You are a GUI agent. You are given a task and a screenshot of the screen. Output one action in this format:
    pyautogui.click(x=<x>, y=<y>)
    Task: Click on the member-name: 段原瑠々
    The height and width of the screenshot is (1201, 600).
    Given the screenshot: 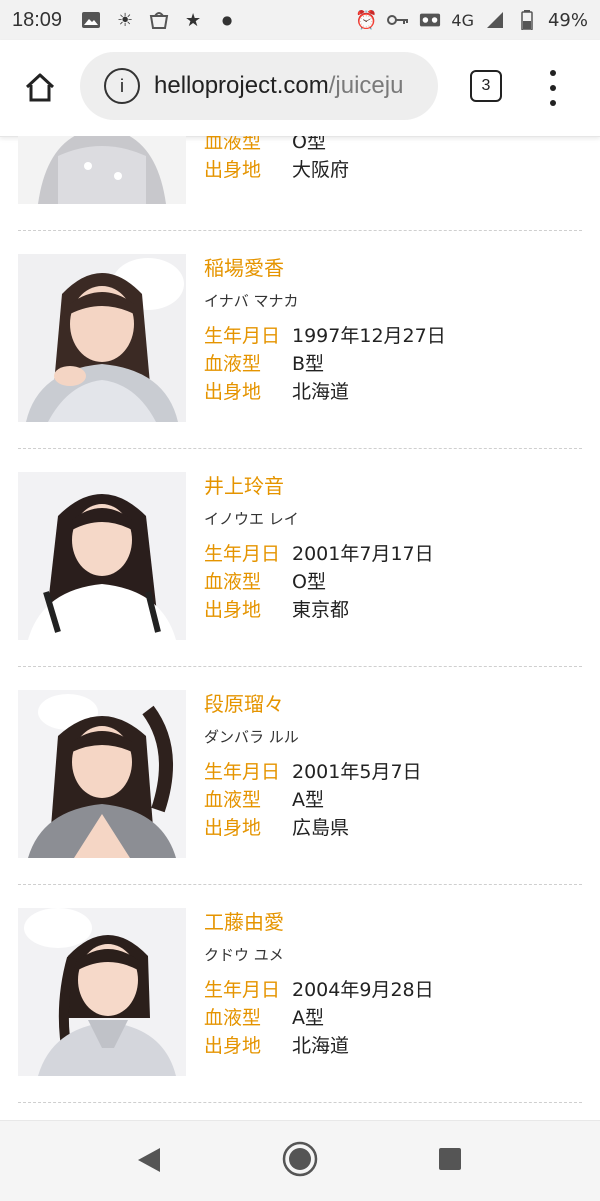 What is the action you would take?
    pyautogui.click(x=313, y=704)
    